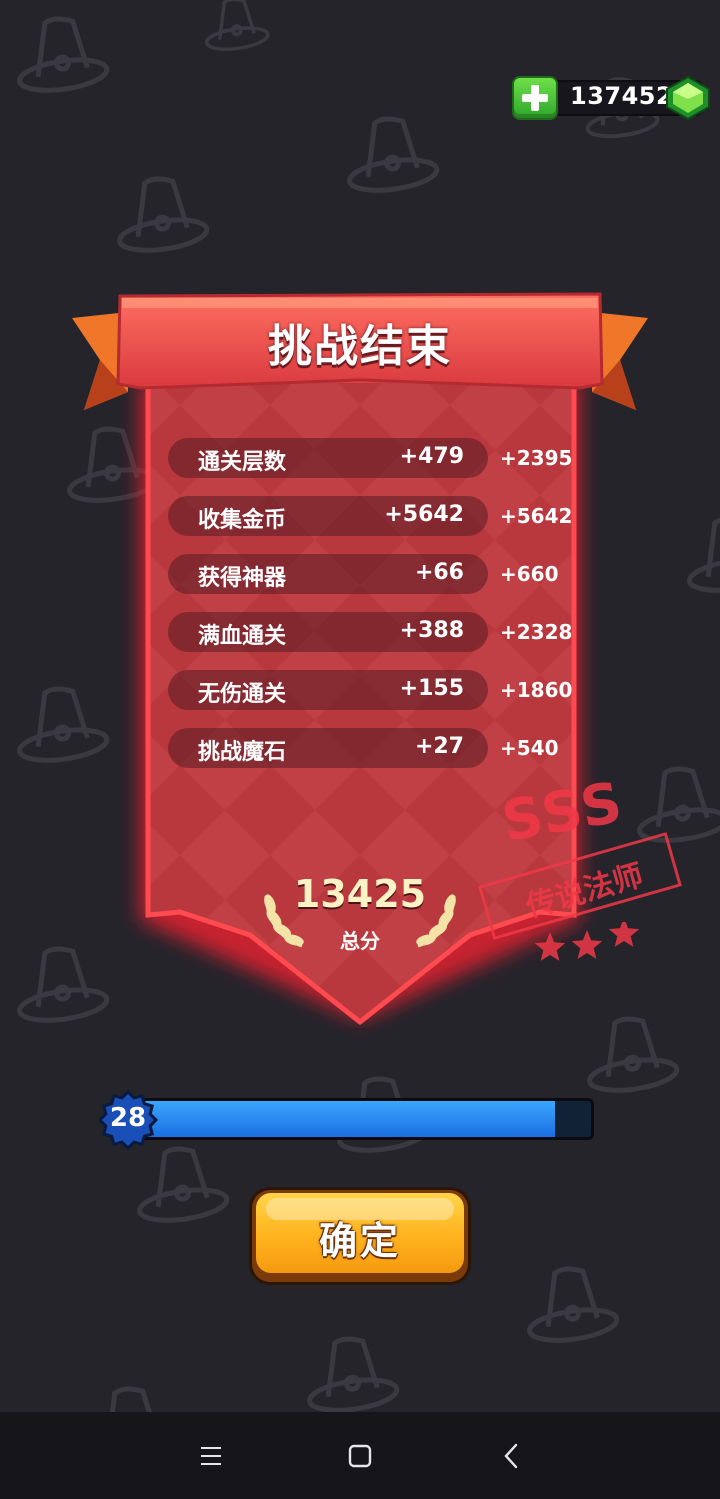 This screenshot has height=1499, width=720. I want to click on system-nav-bar, so click(360, 1455).